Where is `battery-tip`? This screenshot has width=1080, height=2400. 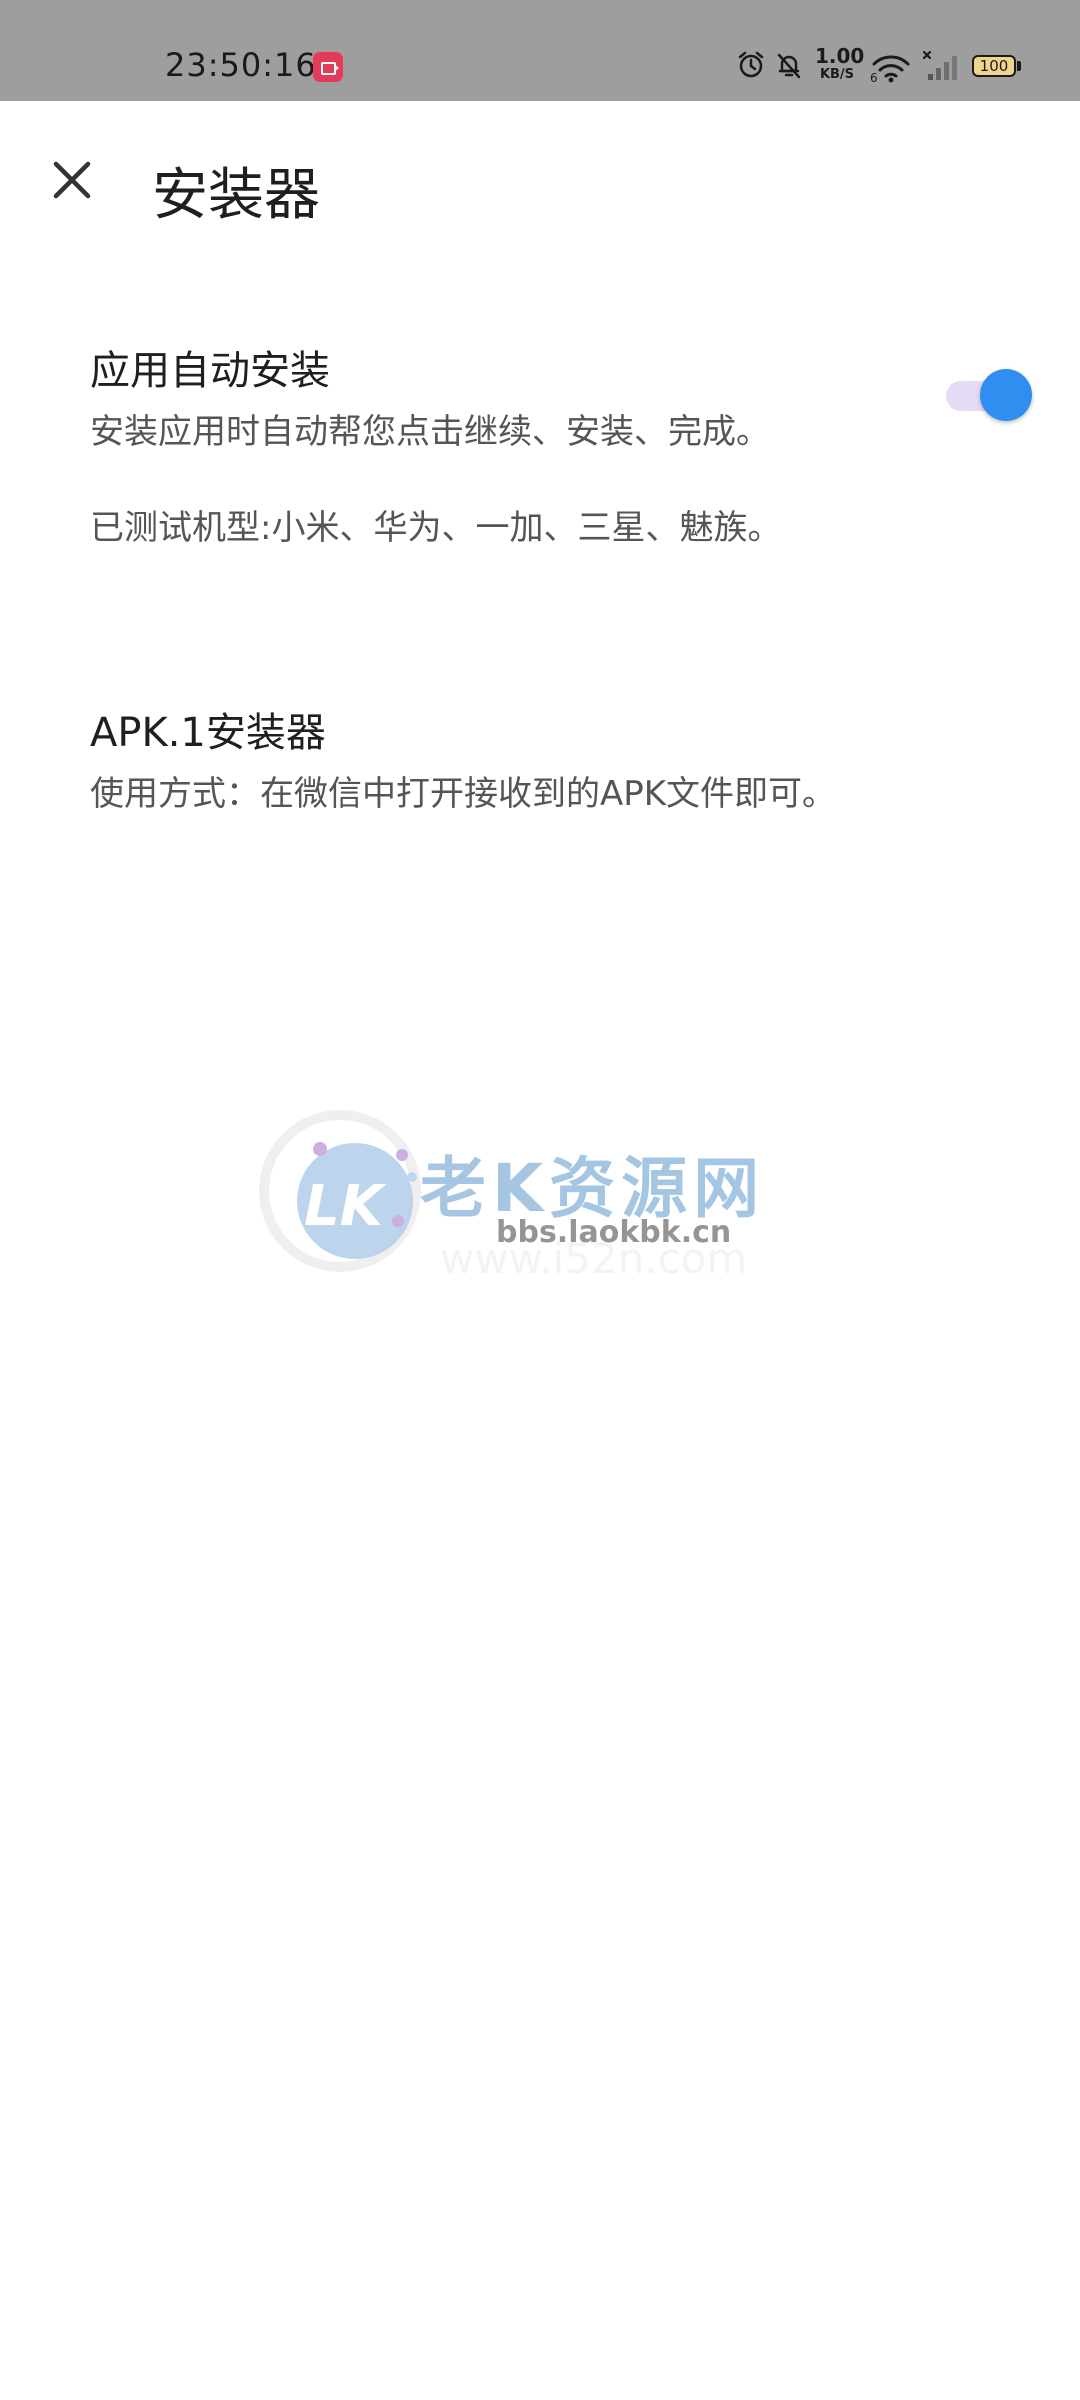 battery-tip is located at coordinates (1019, 66).